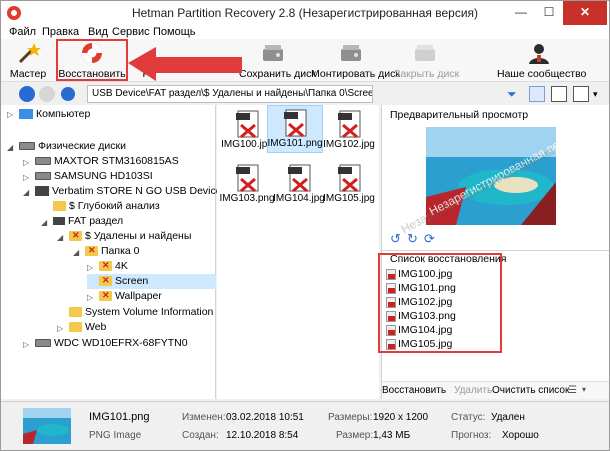  What do you see at coordinates (151, 281) in the screenshot?
I see `tree-item-screen: Screen` at bounding box center [151, 281].